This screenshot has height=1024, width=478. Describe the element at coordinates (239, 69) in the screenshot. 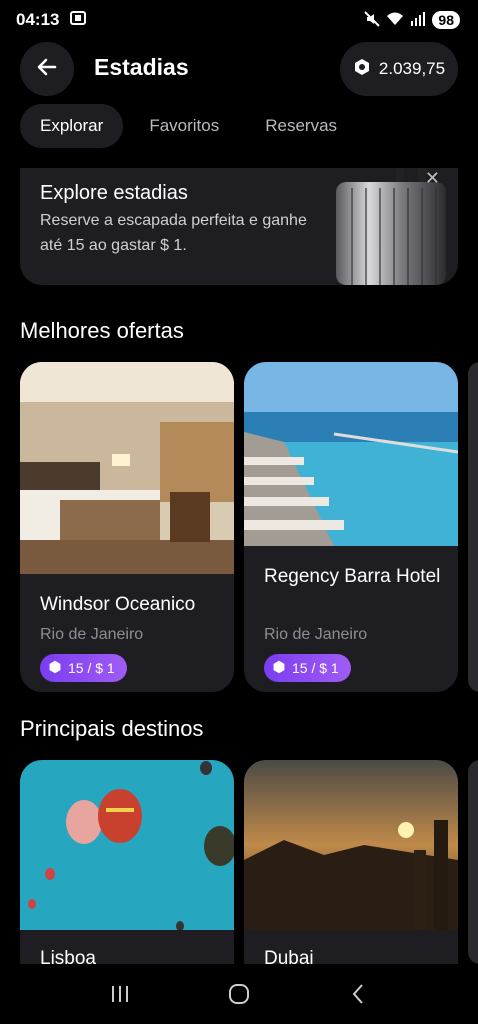

I see `header: Estadias 2.039,75` at that location.